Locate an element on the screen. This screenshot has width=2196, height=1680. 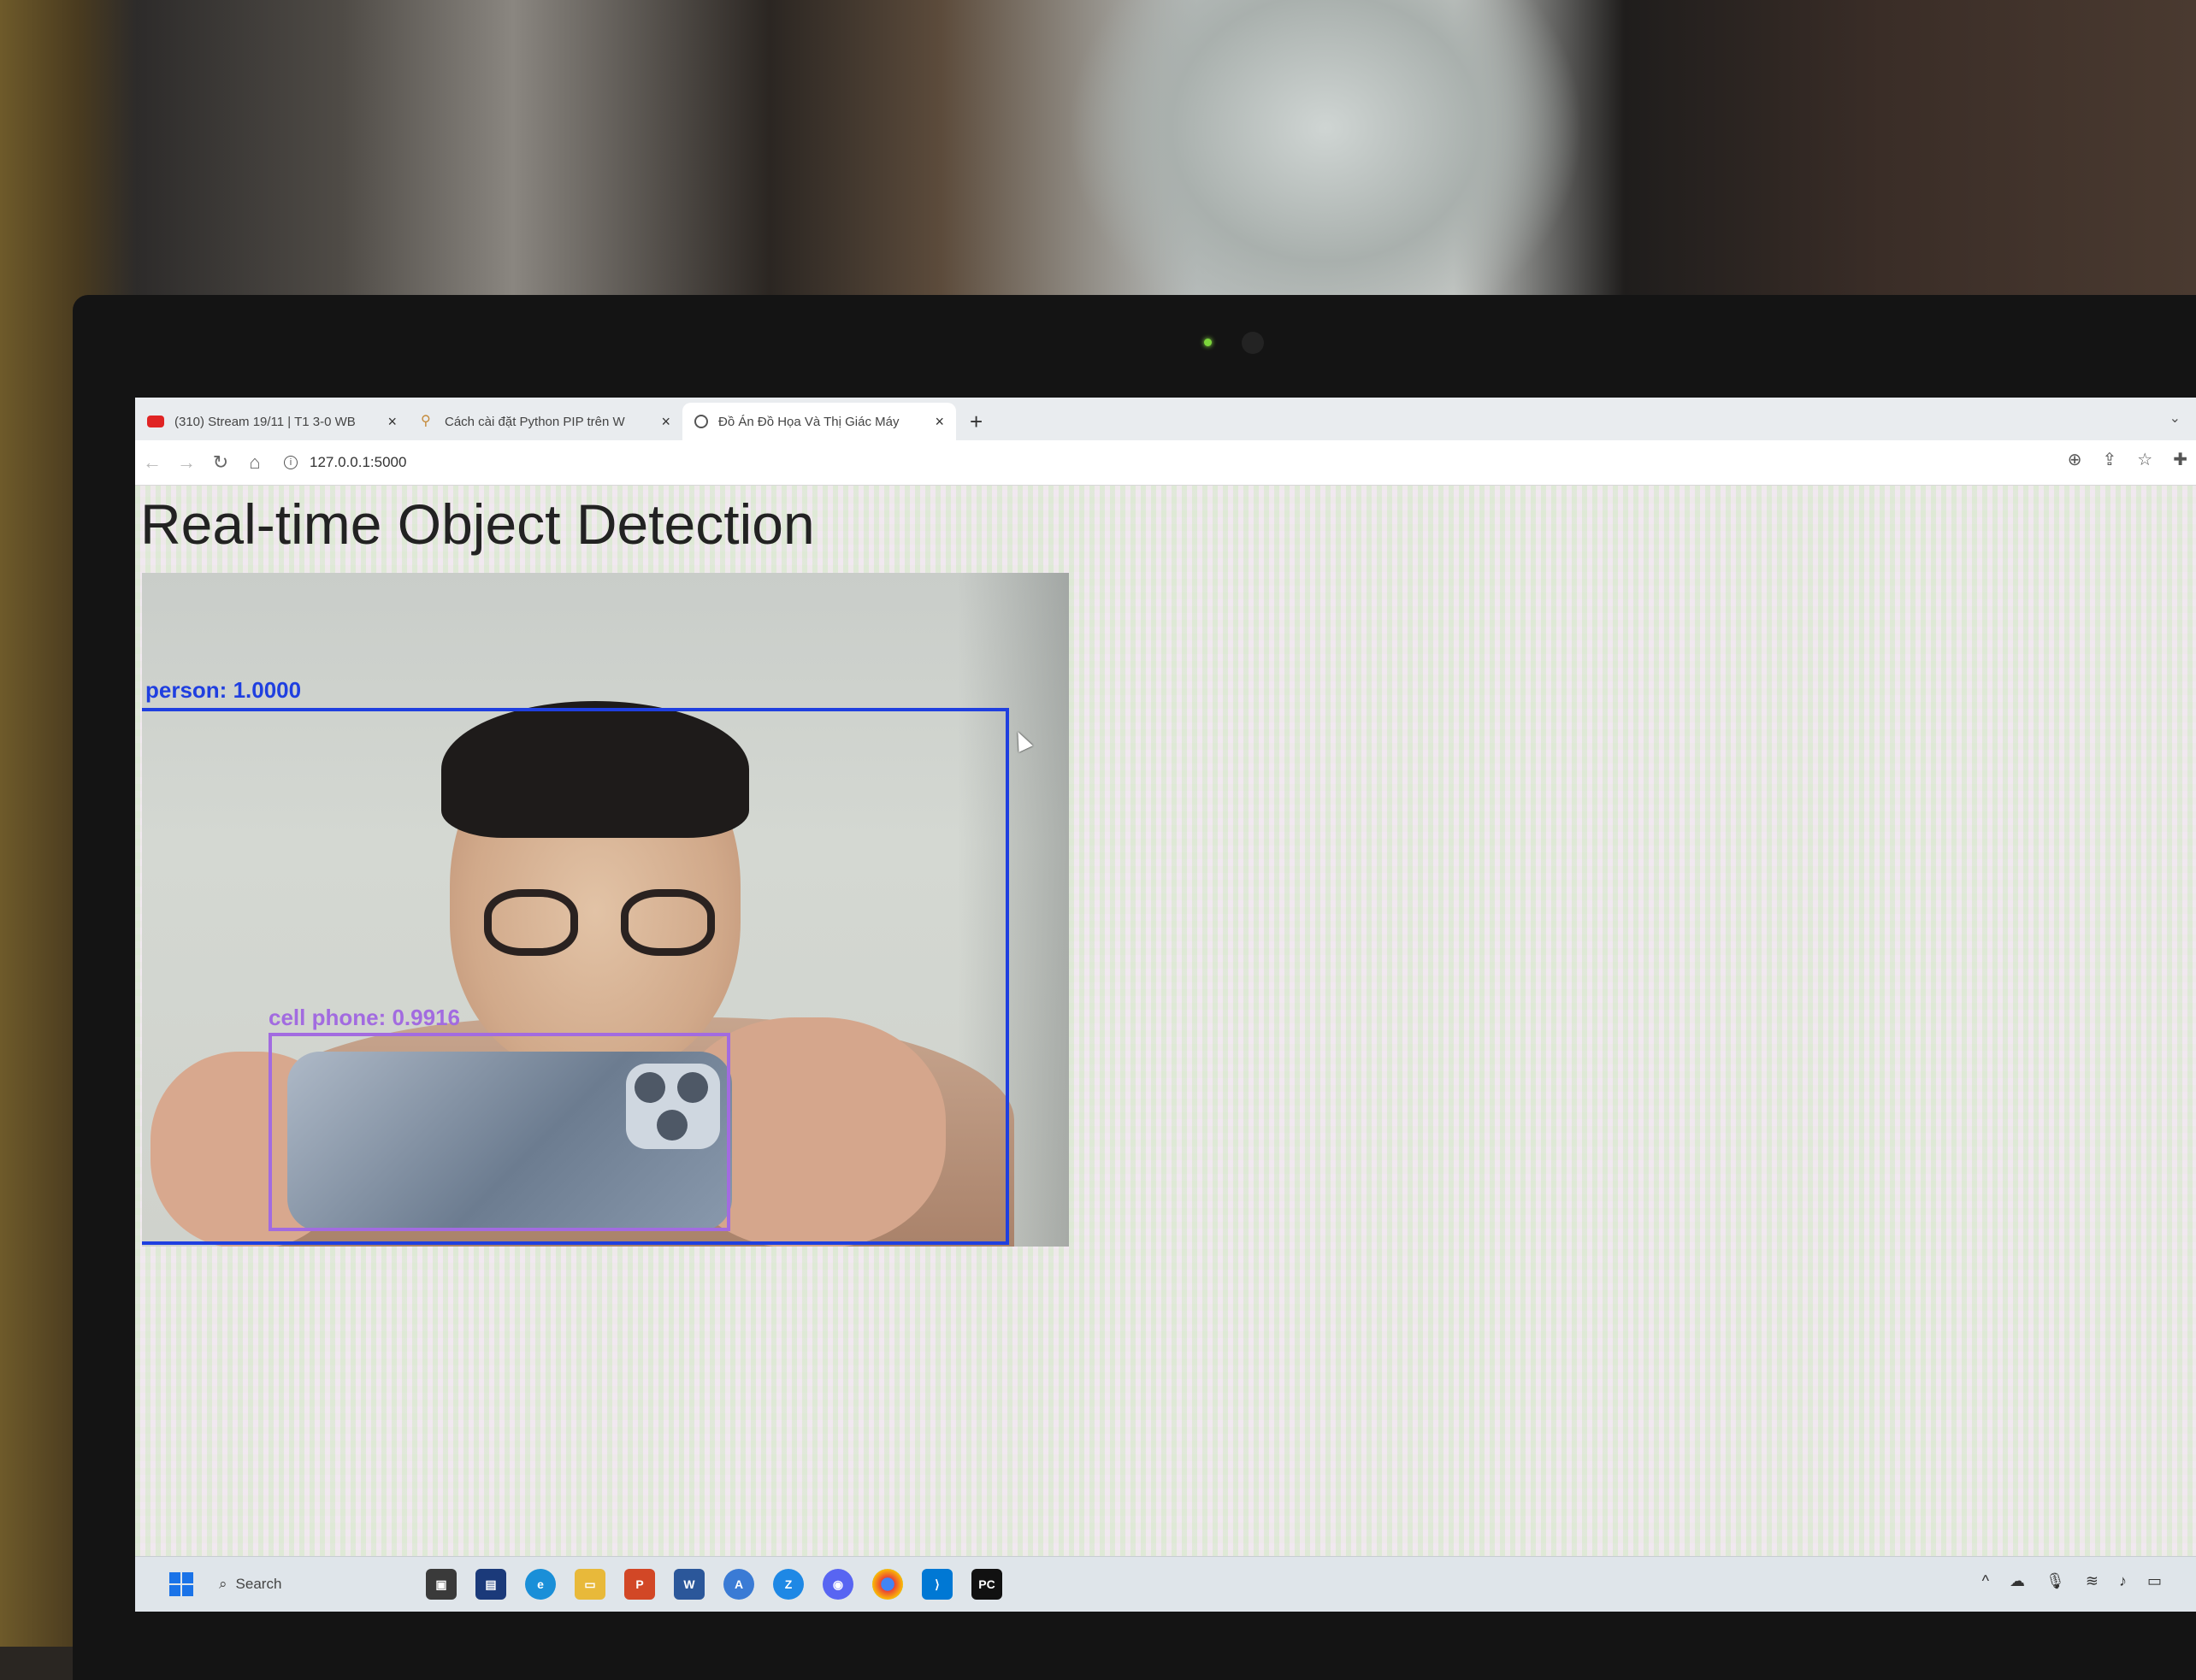
zoom-icon: ⊕ is located at coordinates (2075, 459).